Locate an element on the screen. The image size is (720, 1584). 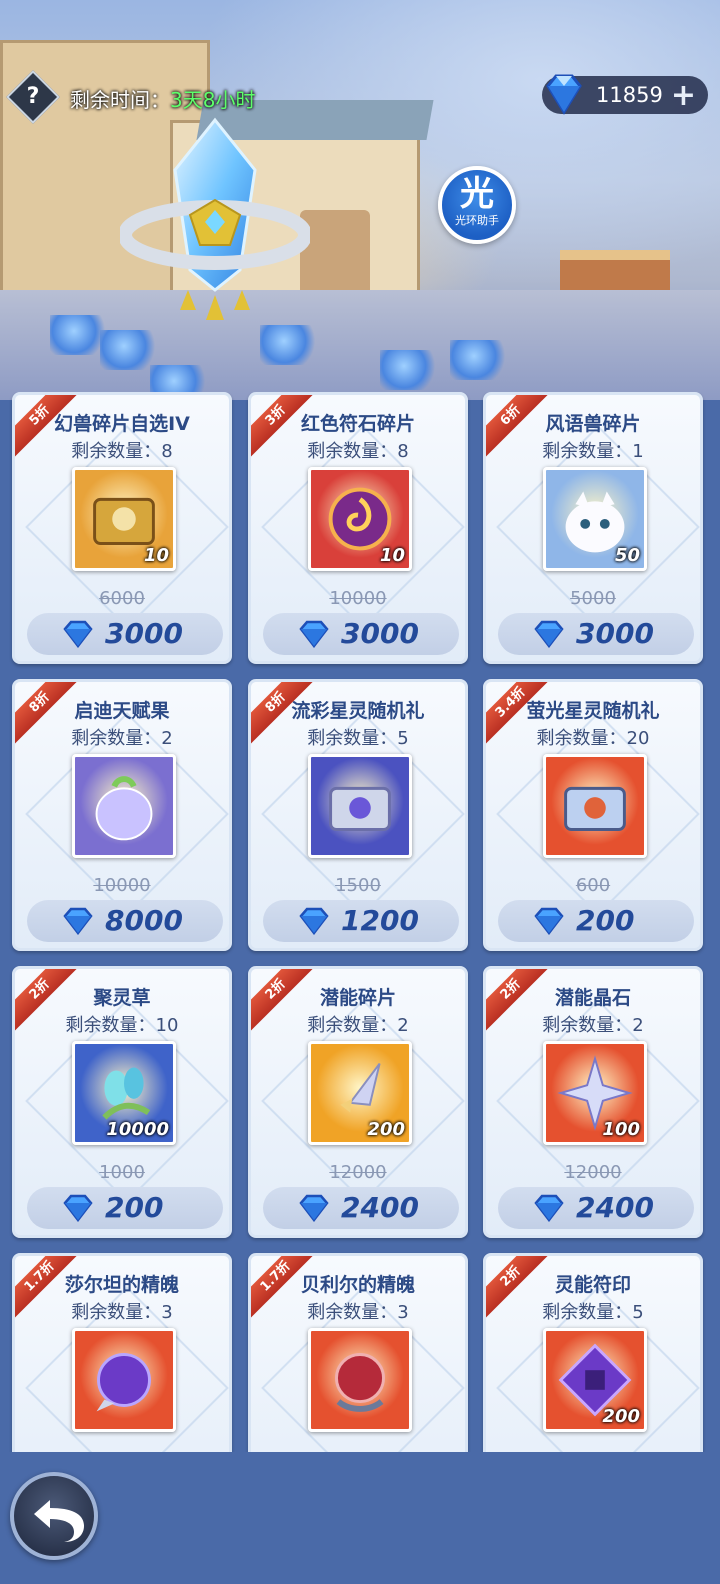
currency-display: 11859 + is located at coordinates (625, 94).